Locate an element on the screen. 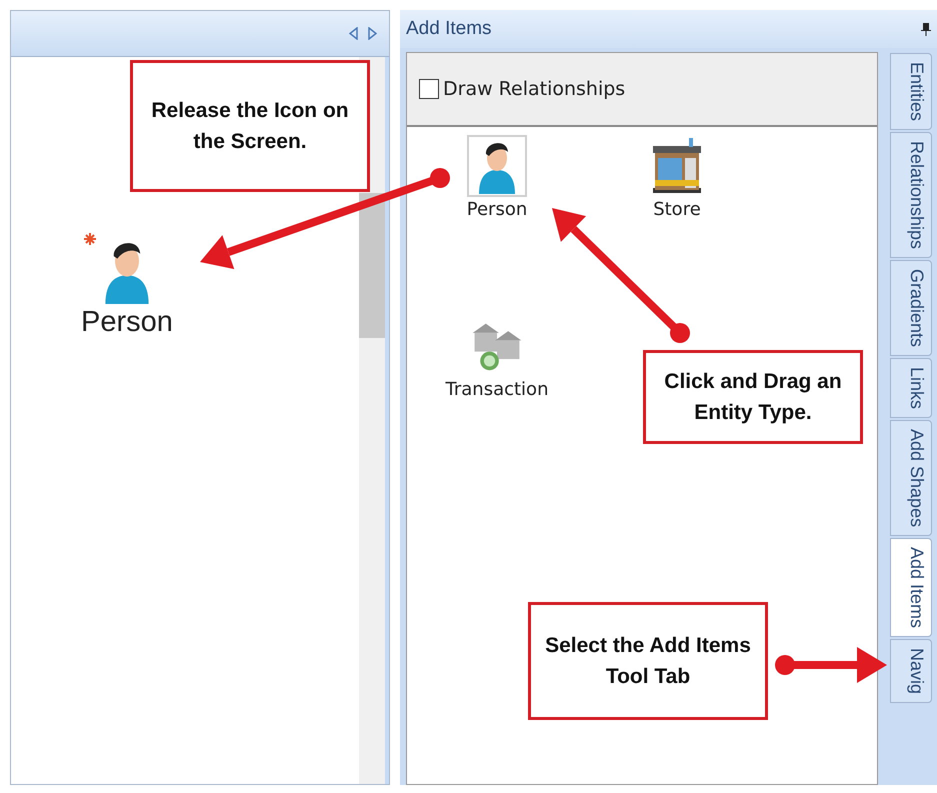  entity-type-item: Store is located at coordinates (677, 177).